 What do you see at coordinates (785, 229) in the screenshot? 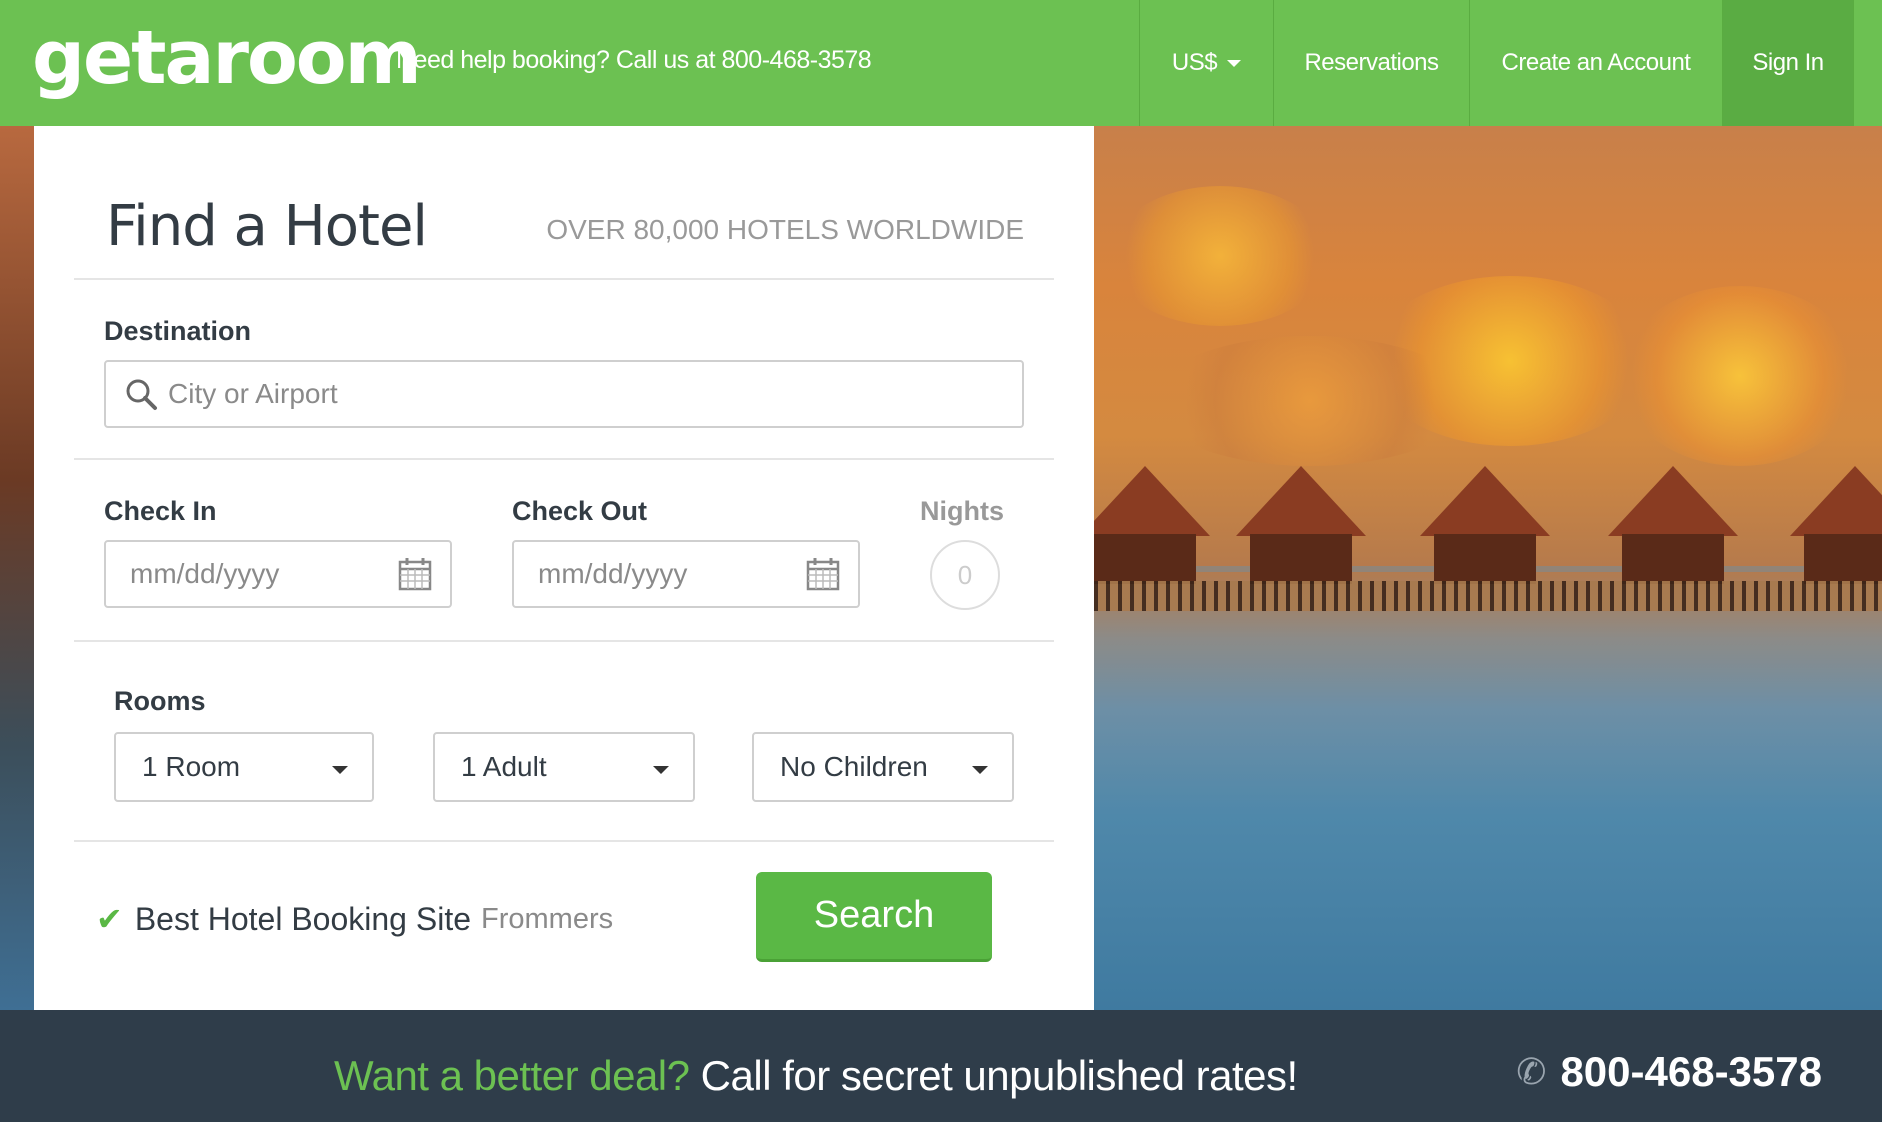
I see `form-tagline: OVER 80,000 HOTELS WORLDWIDE` at bounding box center [785, 229].